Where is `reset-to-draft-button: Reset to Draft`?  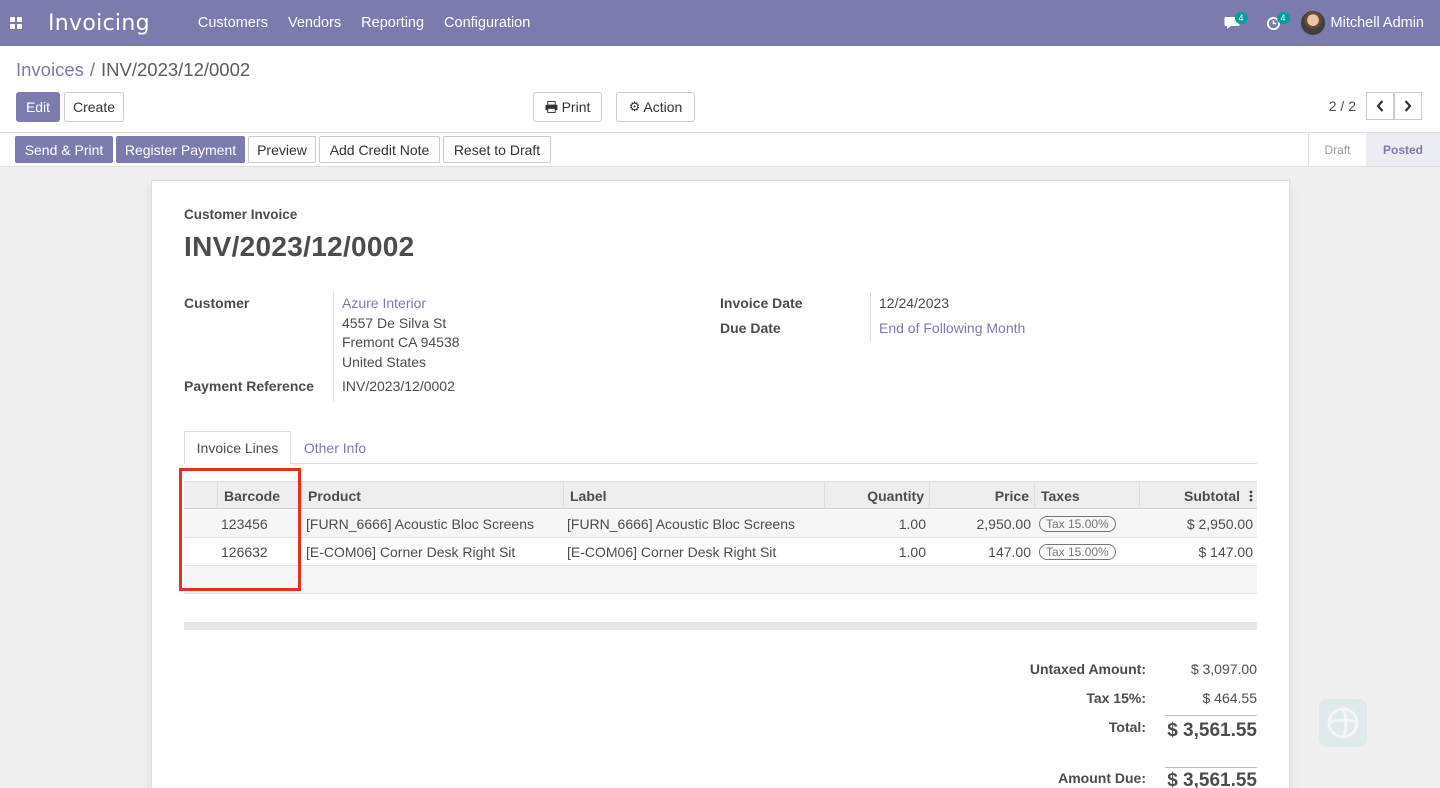 reset-to-draft-button: Reset to Draft is located at coordinates (497, 149).